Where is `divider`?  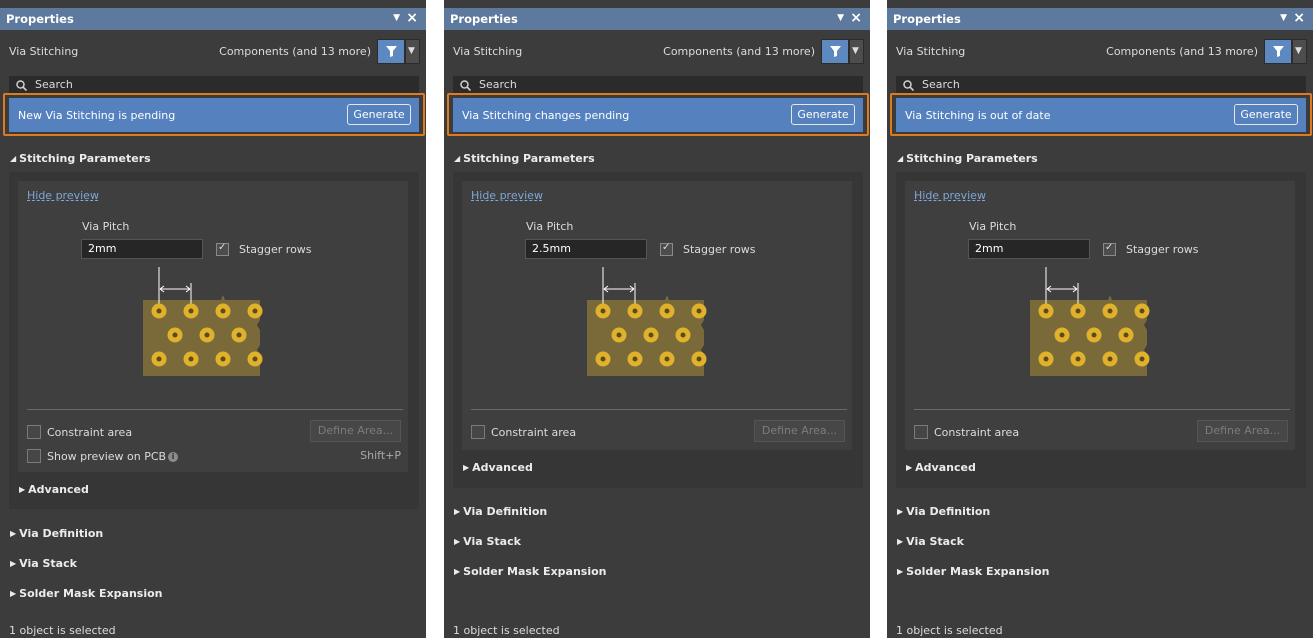 divider is located at coordinates (659, 409).